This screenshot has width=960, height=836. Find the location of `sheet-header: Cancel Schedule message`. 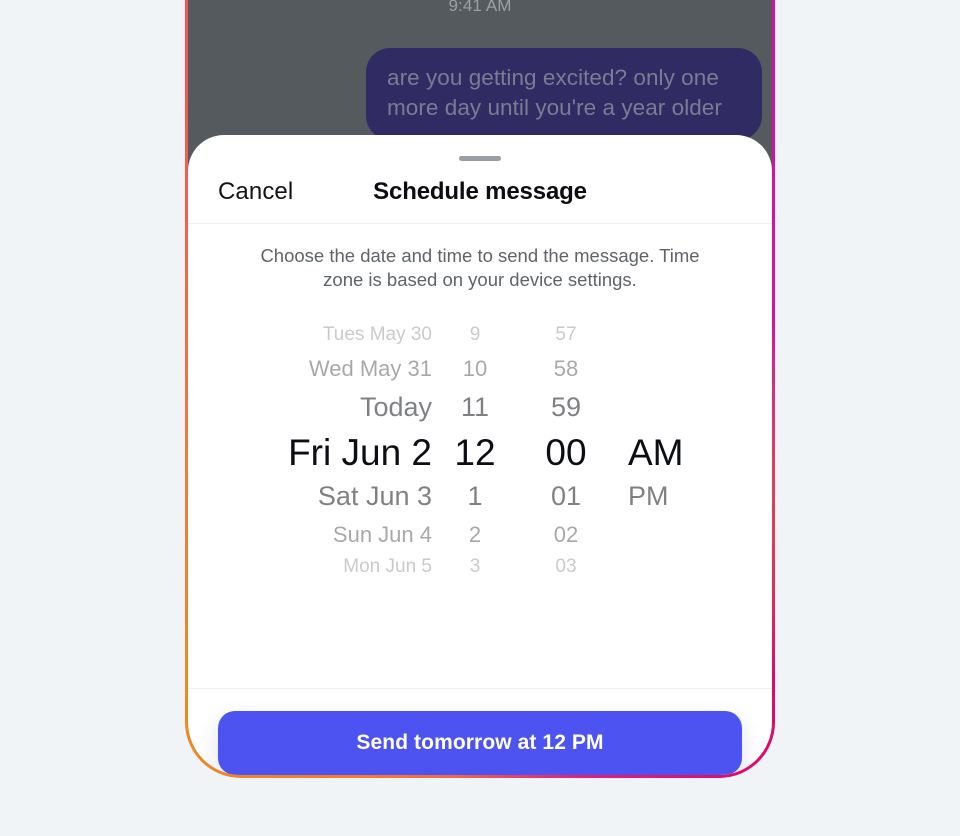

sheet-header: Cancel Schedule message is located at coordinates (480, 192).